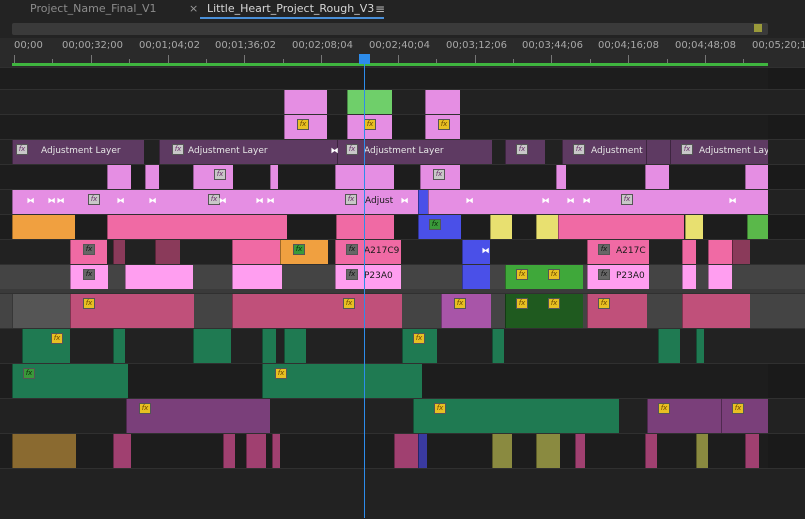 This screenshot has width=805, height=519. Describe the element at coordinates (604, 152) in the screenshot. I see `adjustment-layer-clip: fx Adjustment` at that location.